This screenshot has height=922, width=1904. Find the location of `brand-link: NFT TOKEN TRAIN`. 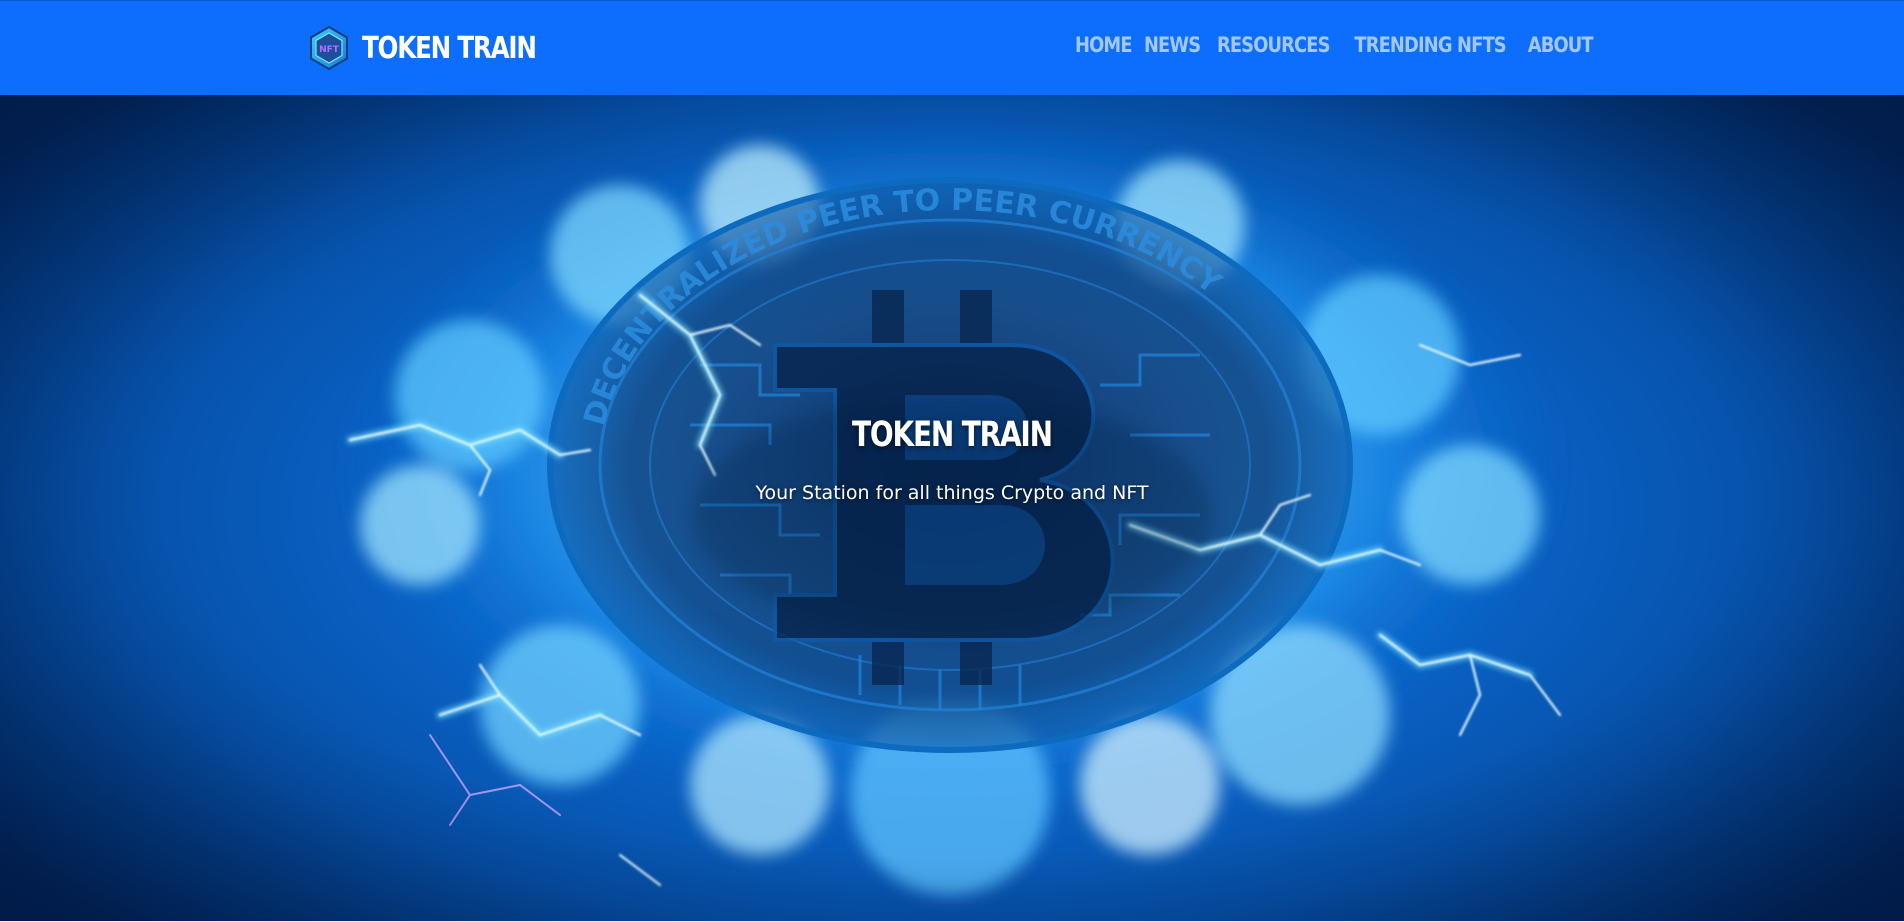

brand-link: NFT TOKEN TRAIN is located at coordinates (440, 48).